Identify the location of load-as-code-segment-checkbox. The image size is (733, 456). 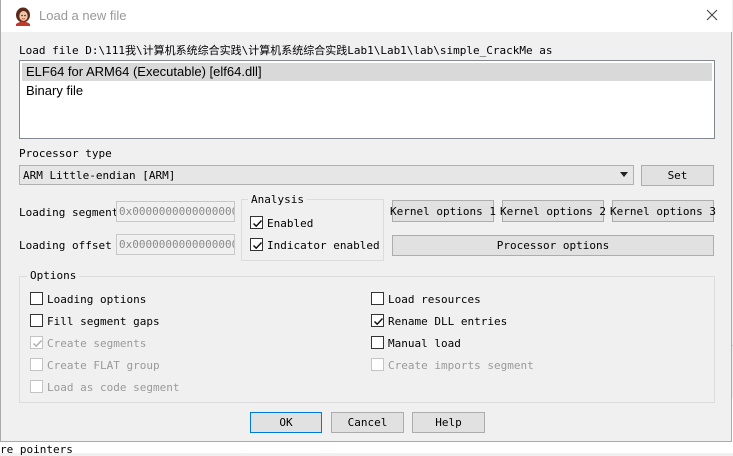
(36, 386).